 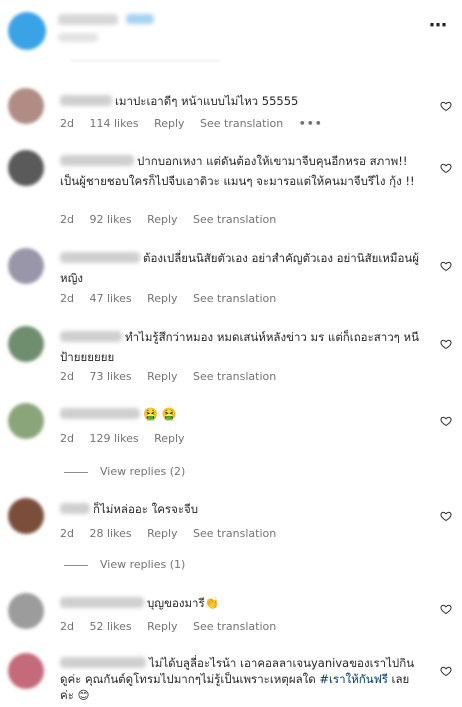 I want to click on comment-likes: 73 likes, so click(x=110, y=376).